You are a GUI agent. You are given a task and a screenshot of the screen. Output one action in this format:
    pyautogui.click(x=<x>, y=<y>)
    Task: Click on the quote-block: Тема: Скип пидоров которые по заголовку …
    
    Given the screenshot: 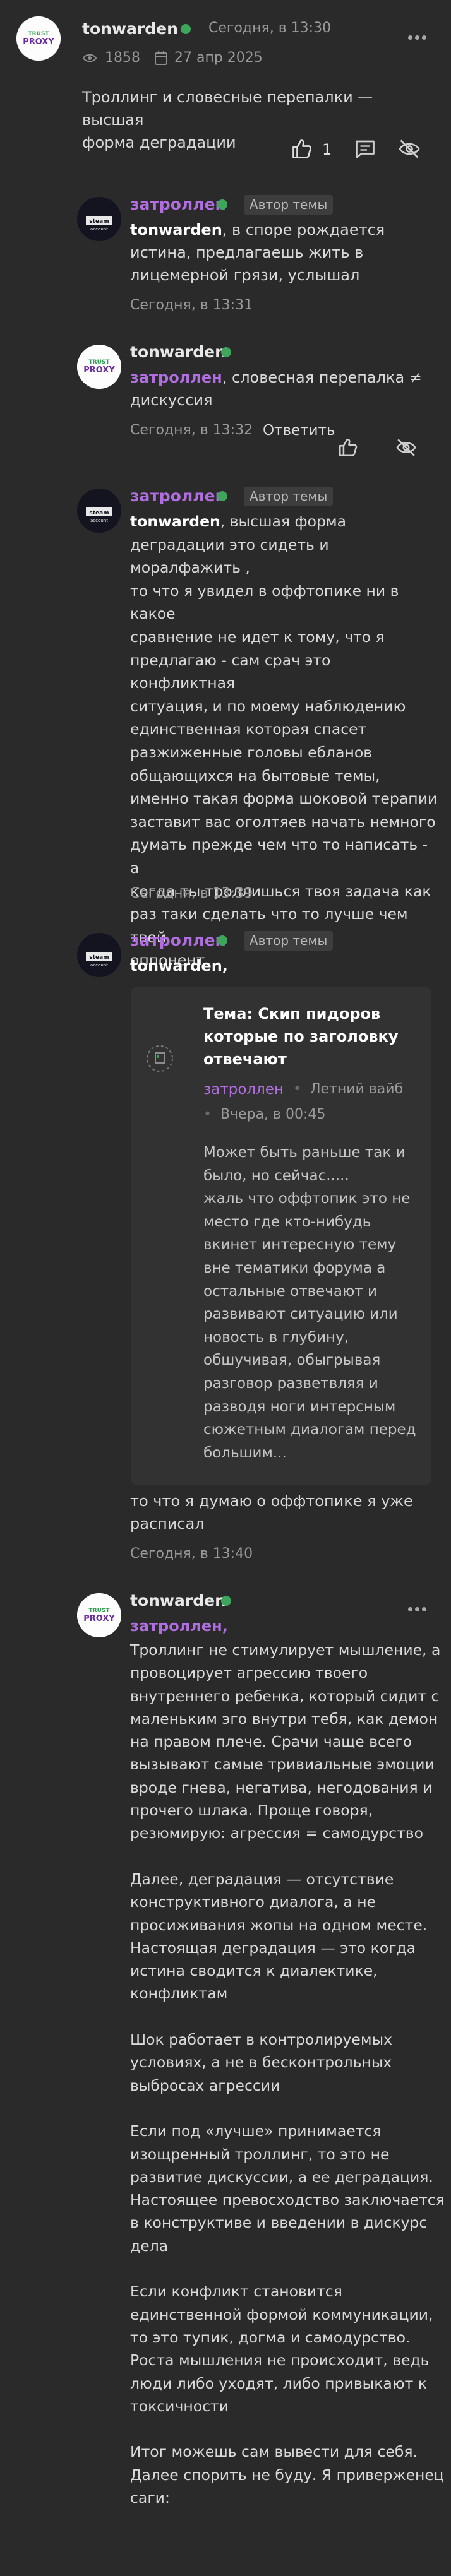 What is the action you would take?
    pyautogui.click(x=281, y=1236)
    